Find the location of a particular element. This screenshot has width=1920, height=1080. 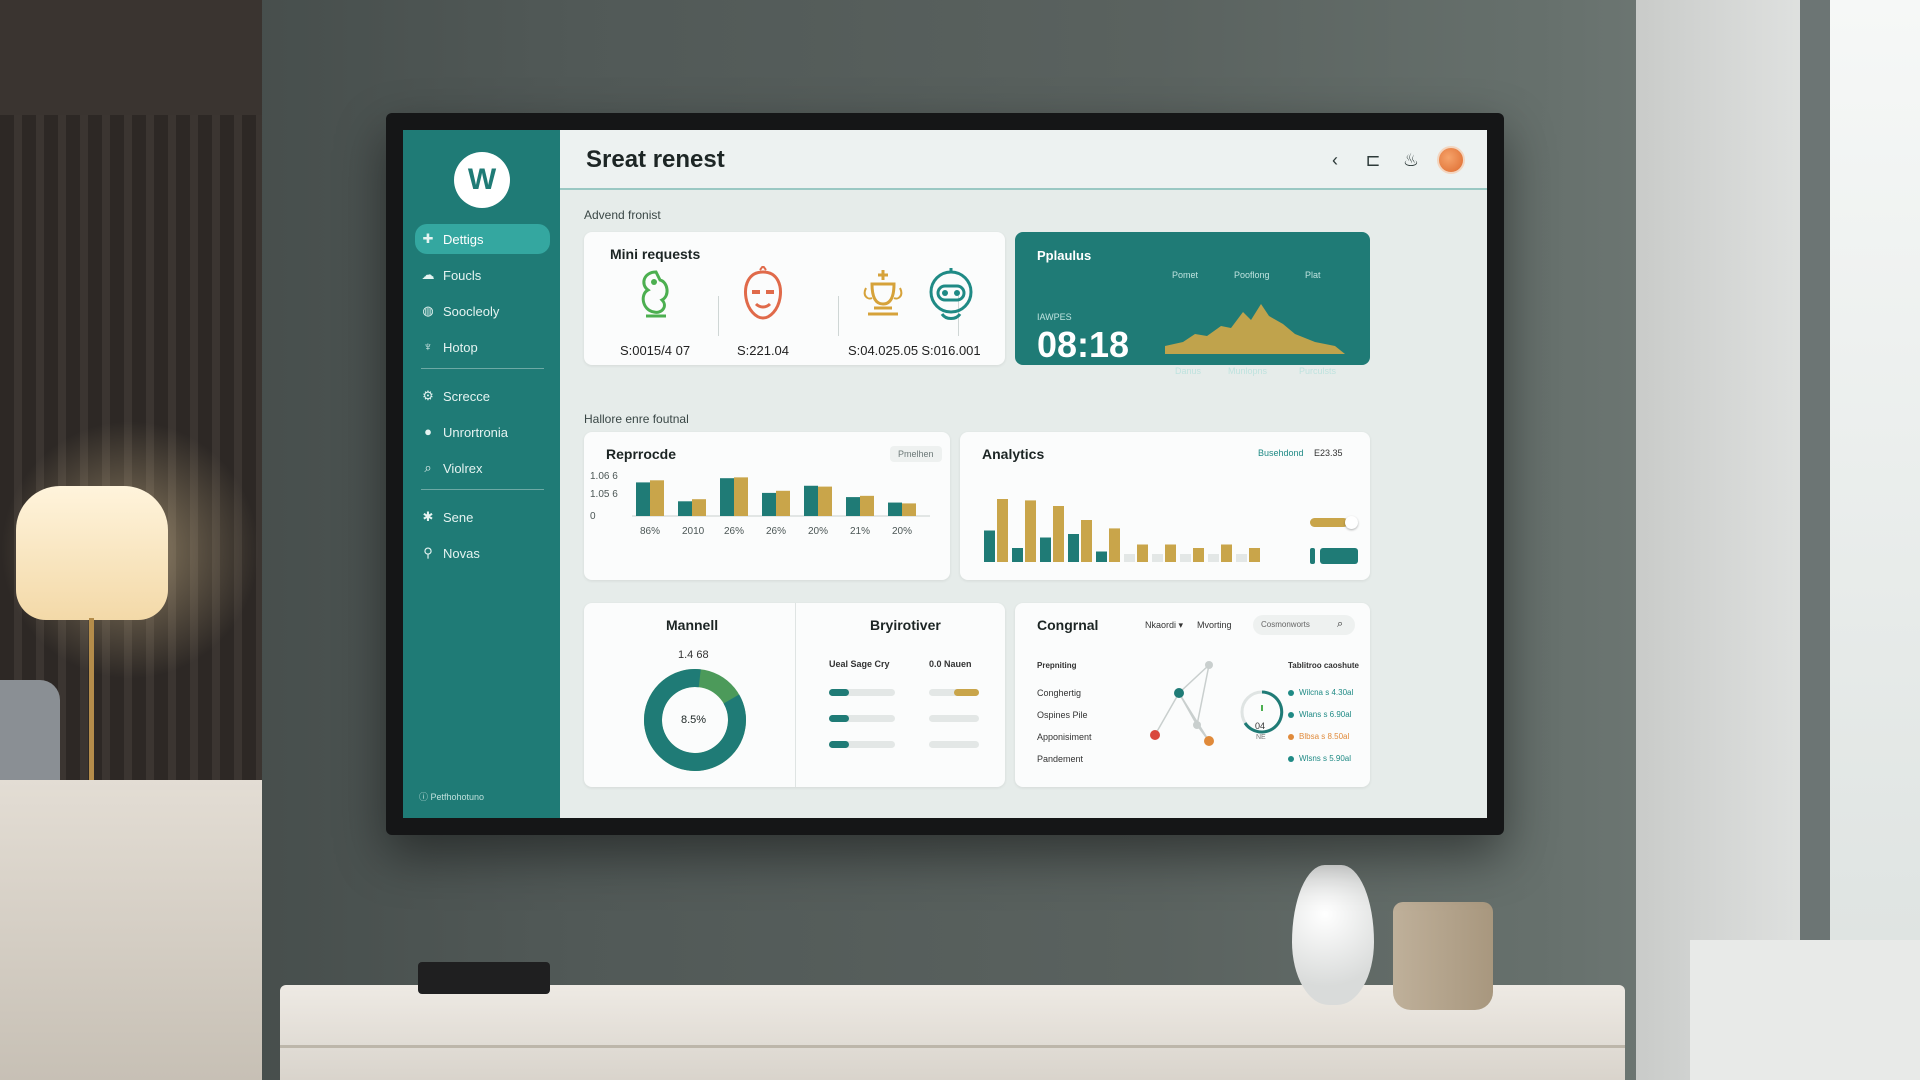

pplaulus-time: 08:18 is located at coordinates (1083, 344).